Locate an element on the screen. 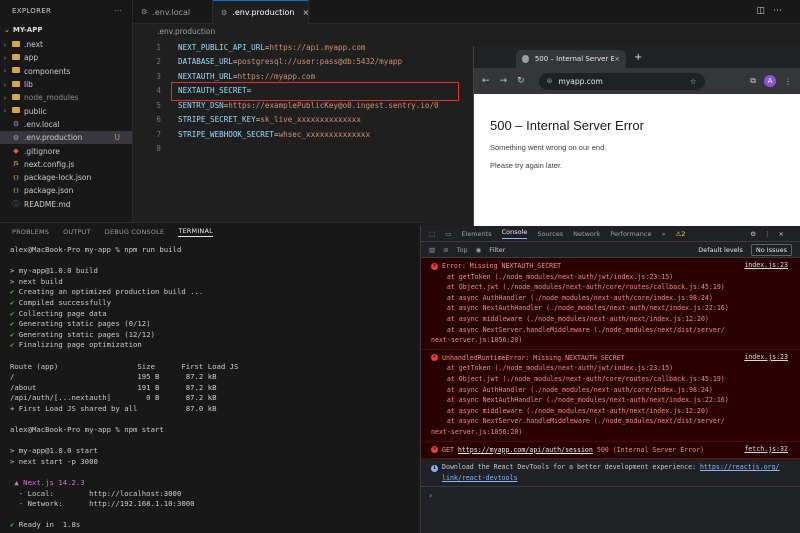 This screenshot has height=533, width=800. file-tree-item: ⚙ .env.local is located at coordinates (66, 124).